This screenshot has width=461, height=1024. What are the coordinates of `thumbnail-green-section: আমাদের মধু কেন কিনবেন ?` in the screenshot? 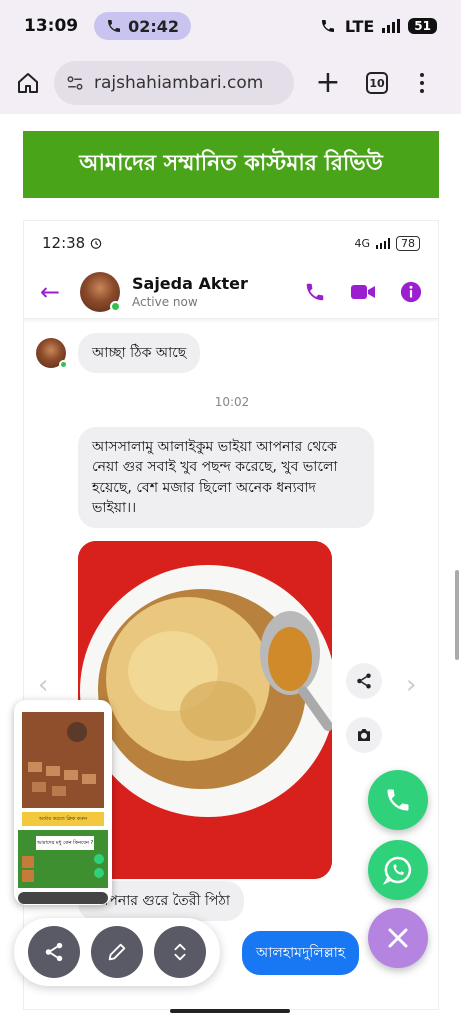 It's located at (63, 859).